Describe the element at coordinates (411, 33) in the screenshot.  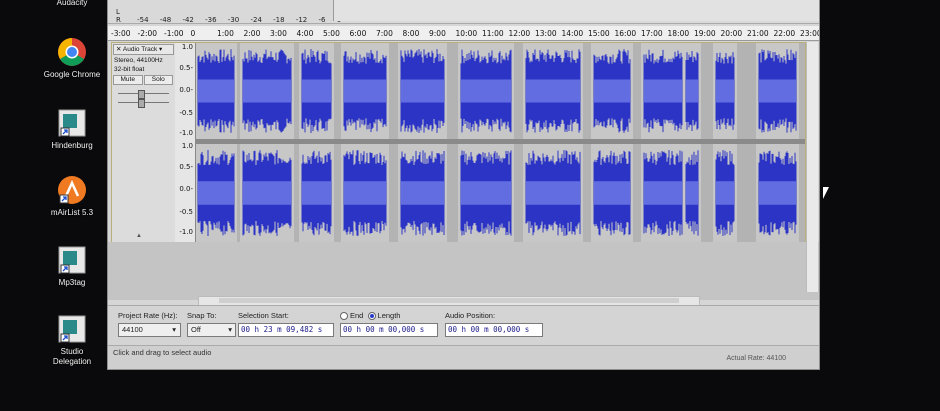
I see `timeline-tick-label: 8:00` at that location.